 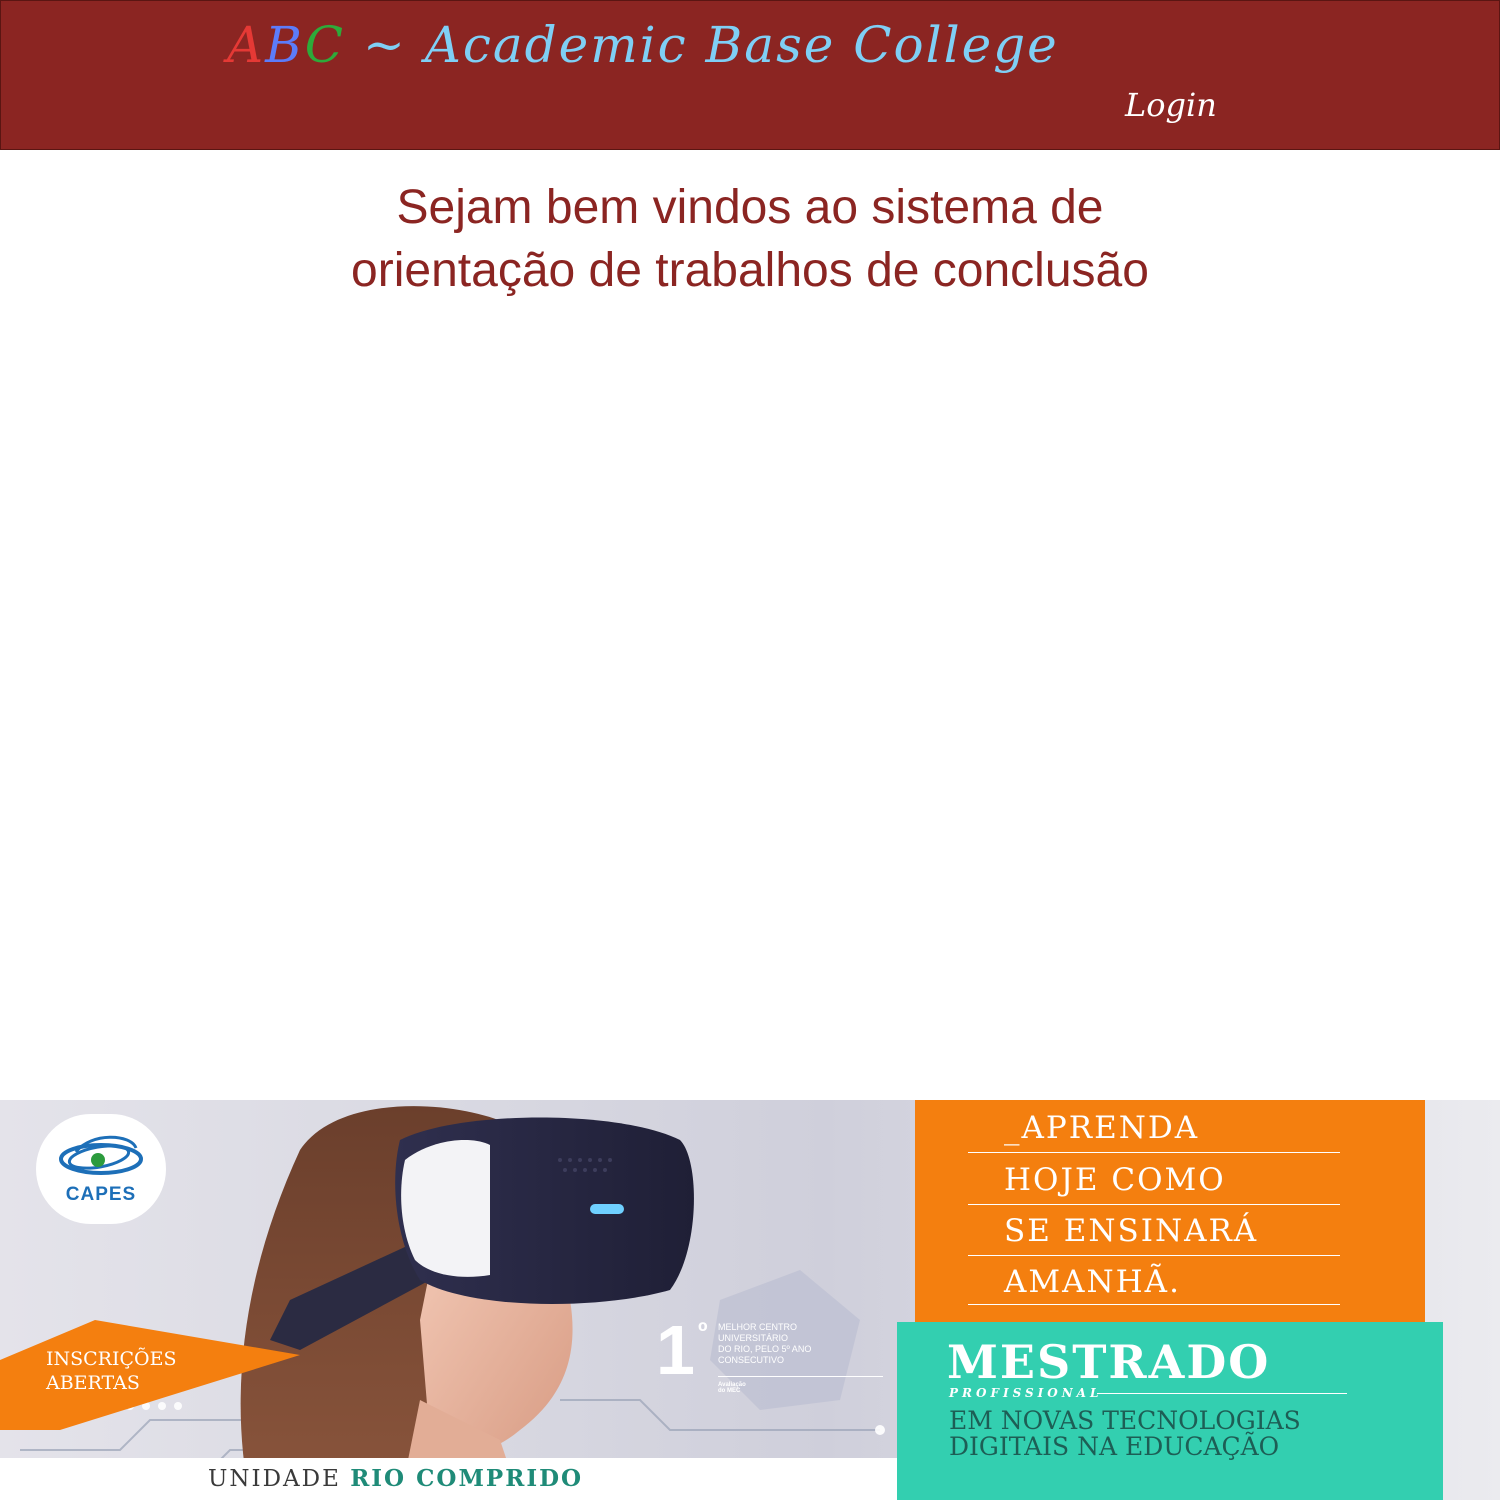 I want to click on ranking-desc-4: CONSECUTIVO, so click(x=751, y=1360).